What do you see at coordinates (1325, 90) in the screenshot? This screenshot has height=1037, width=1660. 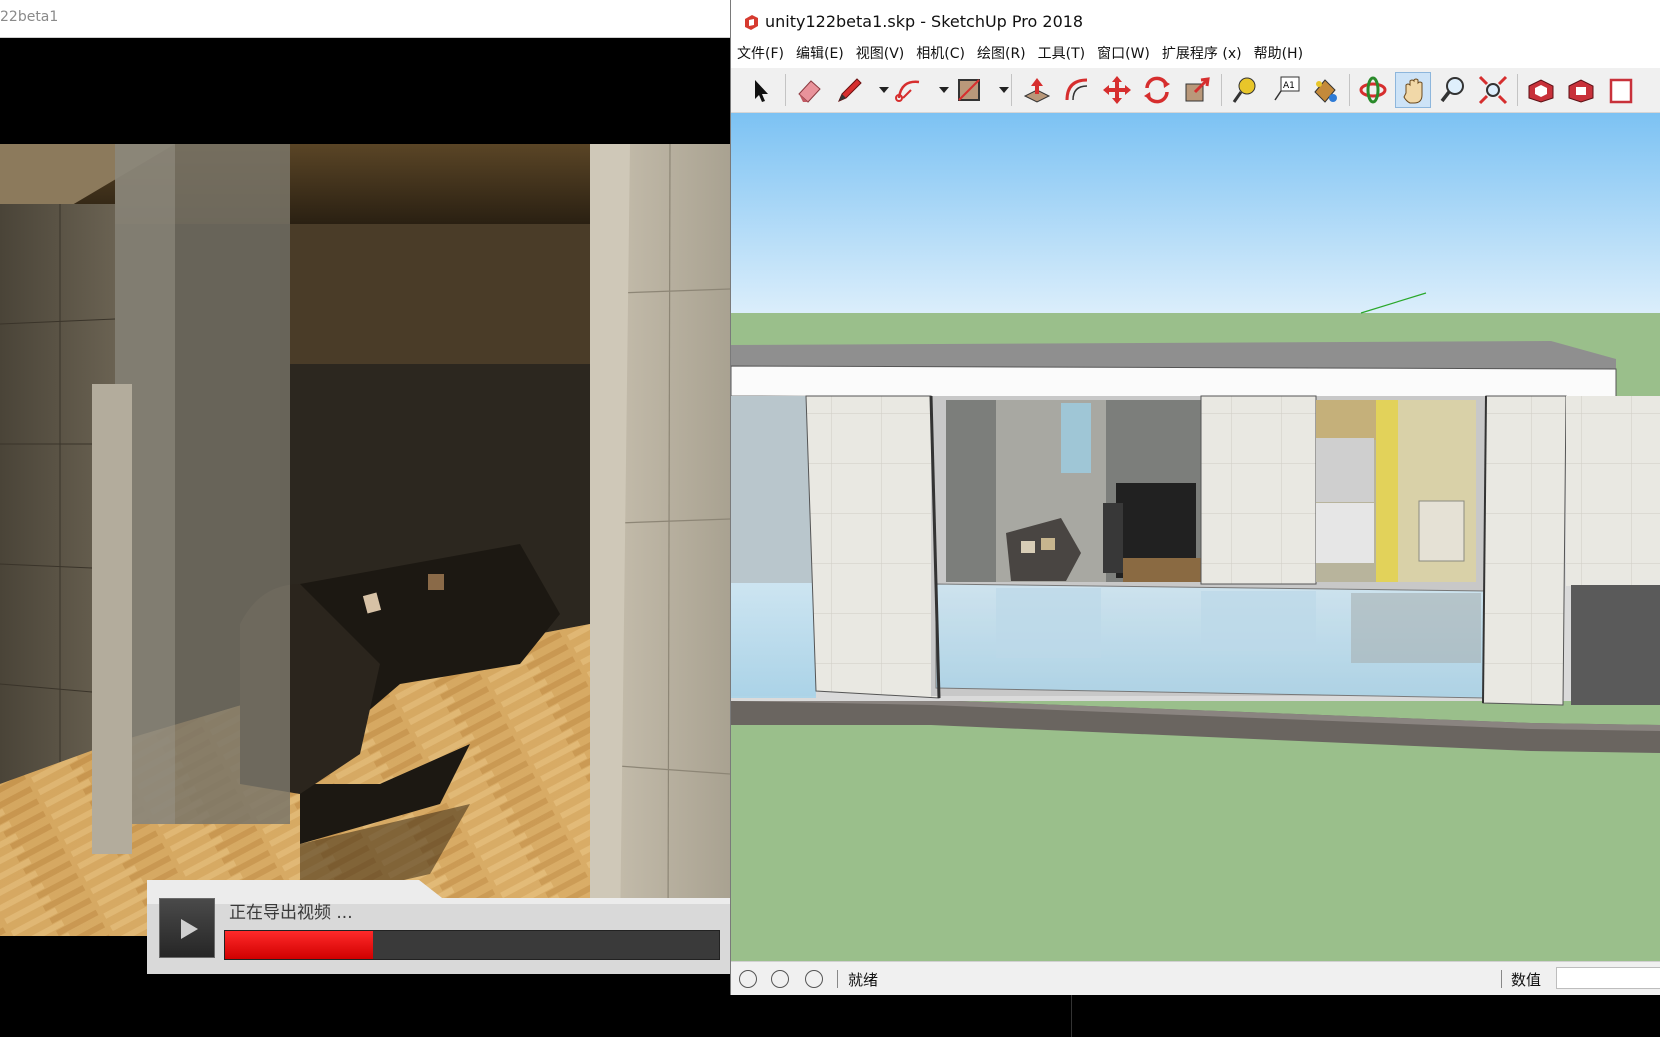 I see `paint-bucket-tool-icon` at bounding box center [1325, 90].